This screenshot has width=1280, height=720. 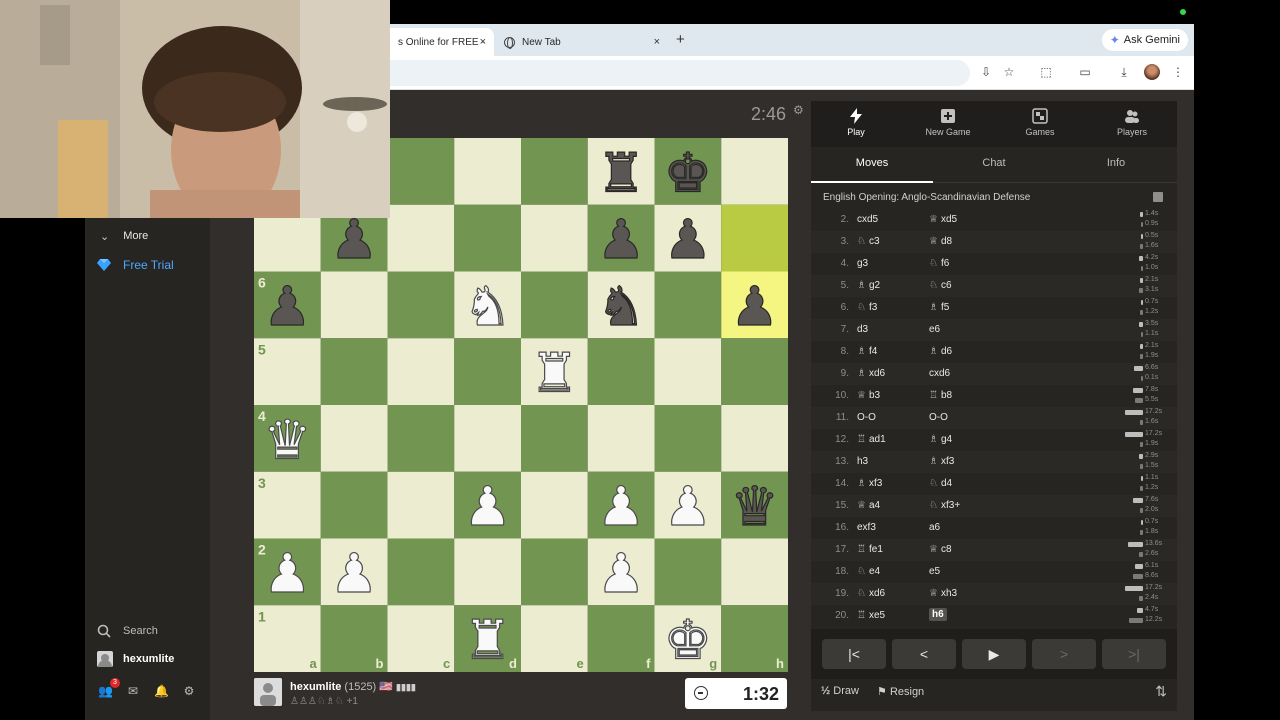 What do you see at coordinates (288, 440) in the screenshot?
I see `white-queen-a4: ♛` at bounding box center [288, 440].